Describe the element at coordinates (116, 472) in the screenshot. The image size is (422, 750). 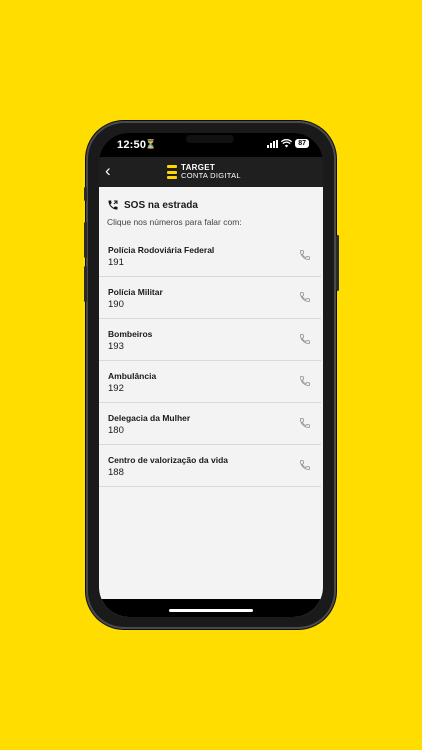
I see `contact-number: 188` at that location.